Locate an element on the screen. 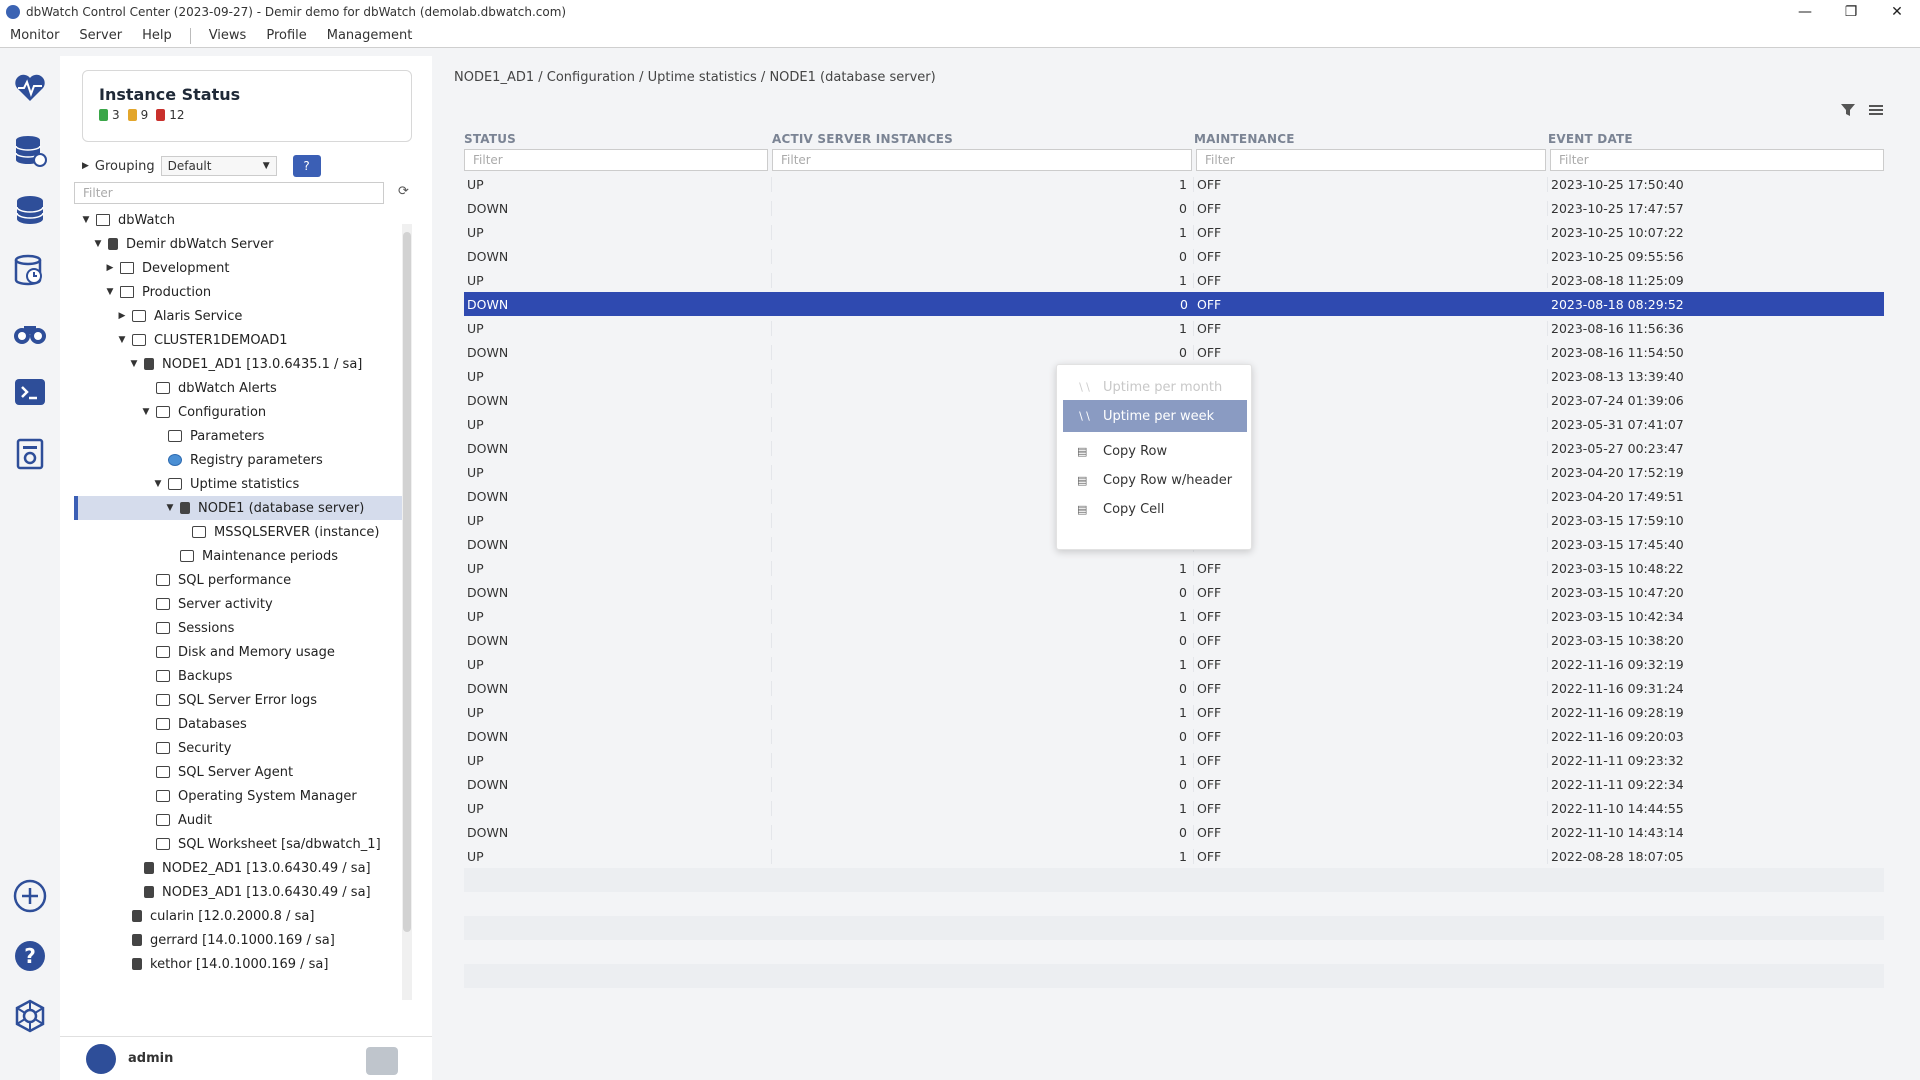 The width and height of the screenshot is (1920, 1080). table-row: UP 1 OFF 2023-10-25 10:07:22 is located at coordinates (1174, 232).